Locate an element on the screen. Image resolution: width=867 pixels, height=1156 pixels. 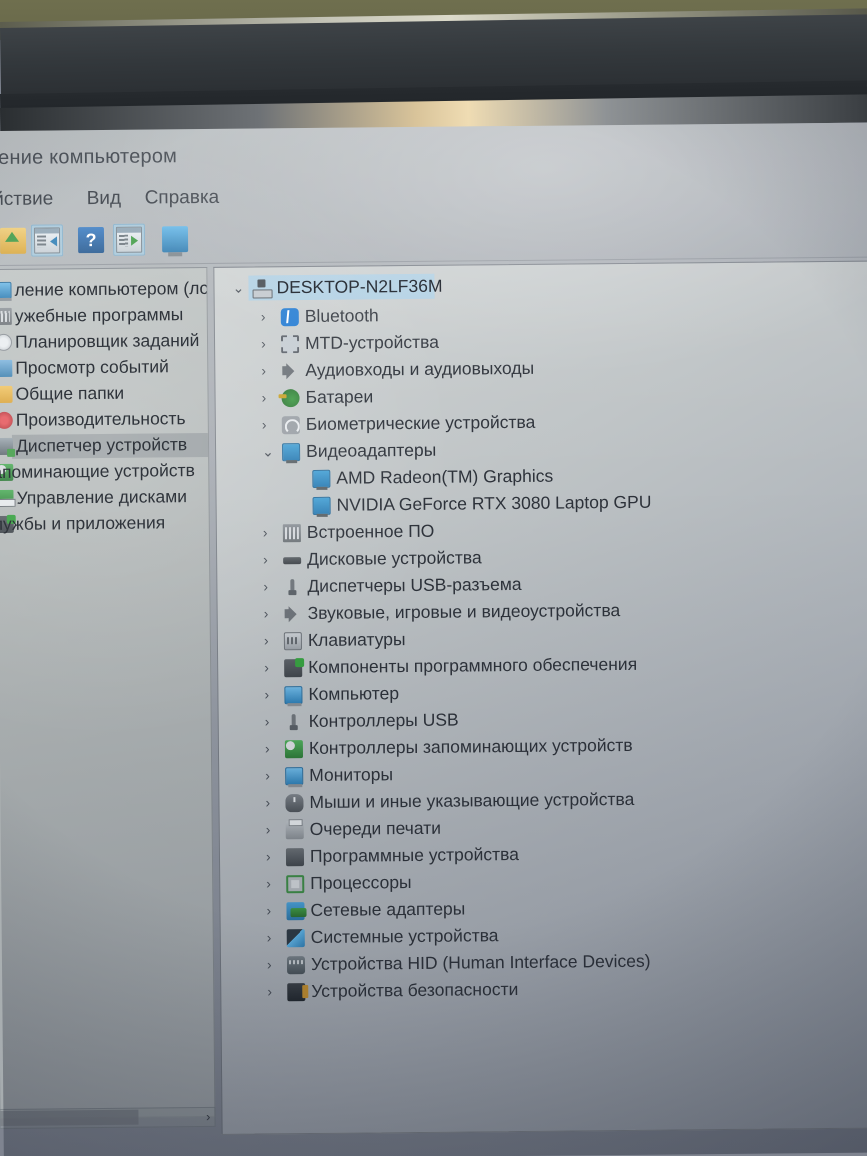
sidebar-item-label: Просмотр событий is located at coordinates (92, 367).